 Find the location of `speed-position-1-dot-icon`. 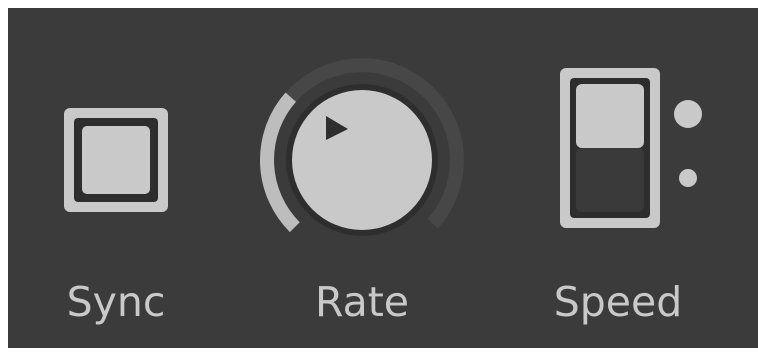

speed-position-1-dot-icon is located at coordinates (688, 114).